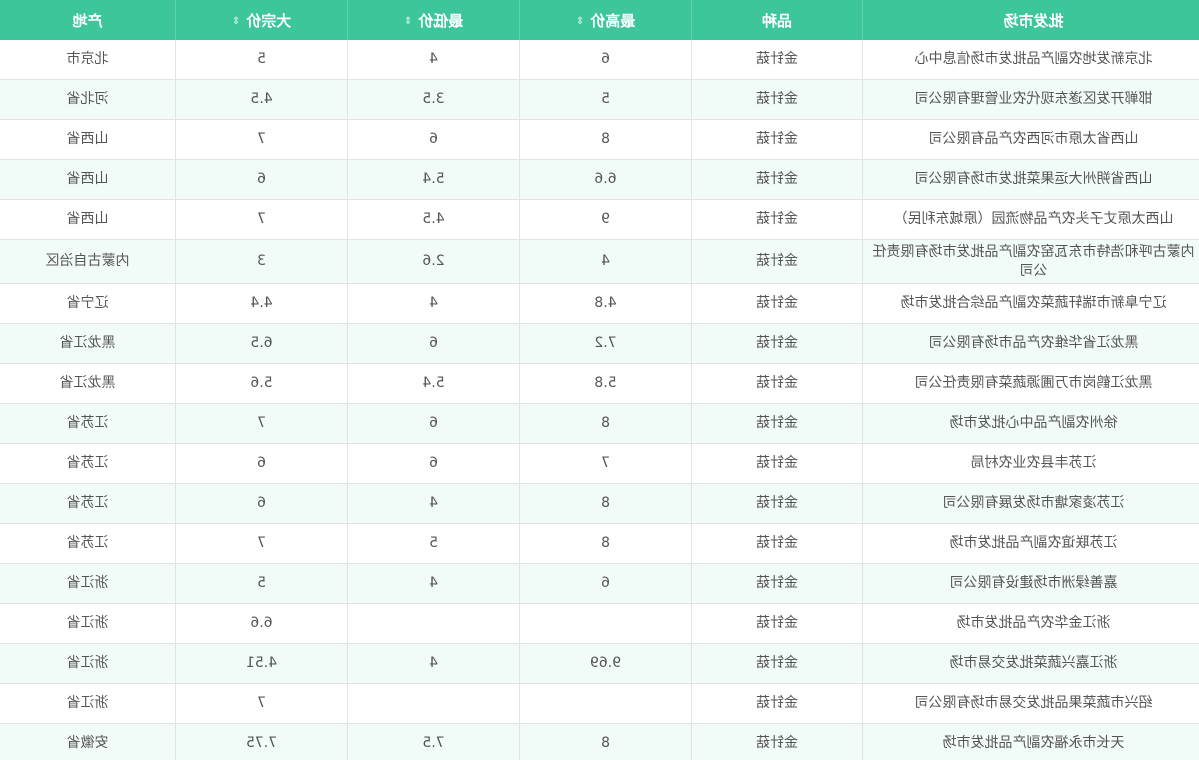 The image size is (1199, 760). I want to click on cell-bulk-price: 6.6, so click(261, 623).